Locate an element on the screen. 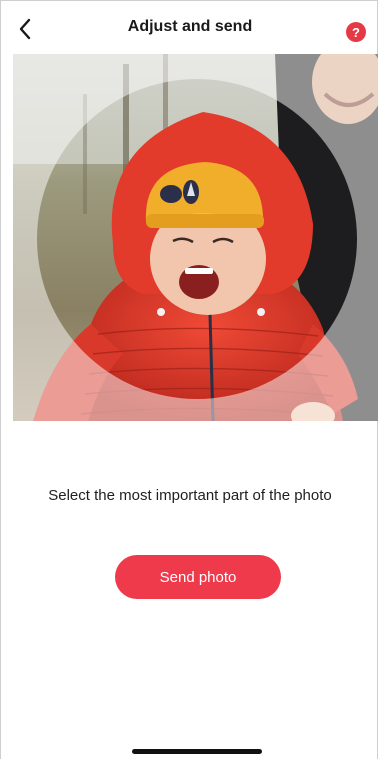 The width and height of the screenshot is (378, 759). send-photo-button: Send photo is located at coordinates (198, 577).